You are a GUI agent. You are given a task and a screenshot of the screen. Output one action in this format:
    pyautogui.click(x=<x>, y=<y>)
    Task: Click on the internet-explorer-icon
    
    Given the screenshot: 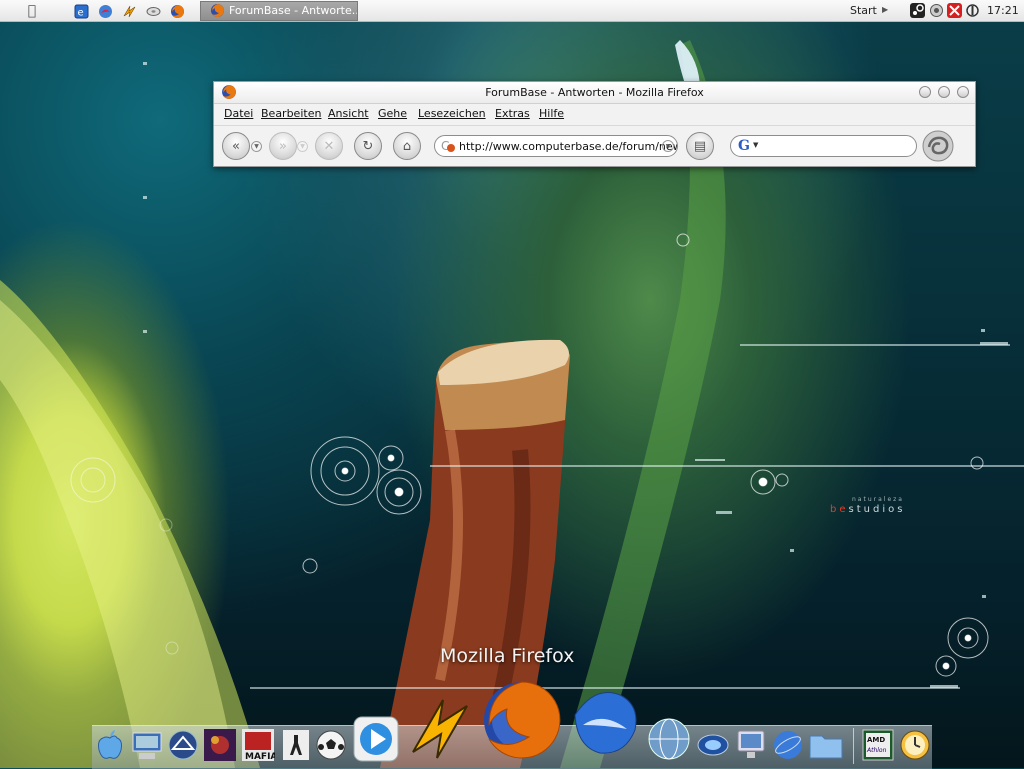 What is the action you would take?
    pyautogui.click(x=788, y=745)
    